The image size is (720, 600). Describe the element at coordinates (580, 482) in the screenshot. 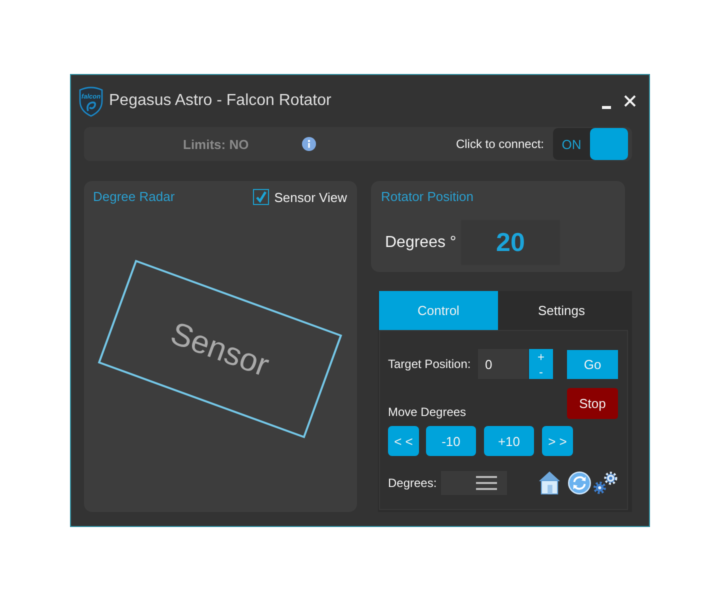

I see `refresh-icon` at that location.